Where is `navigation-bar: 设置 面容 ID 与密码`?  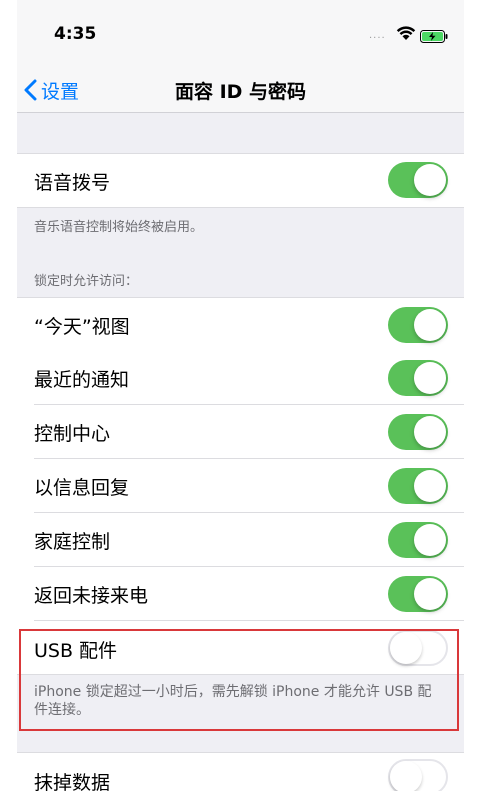 navigation-bar: 设置 面容 ID 与密码 is located at coordinates (240, 90).